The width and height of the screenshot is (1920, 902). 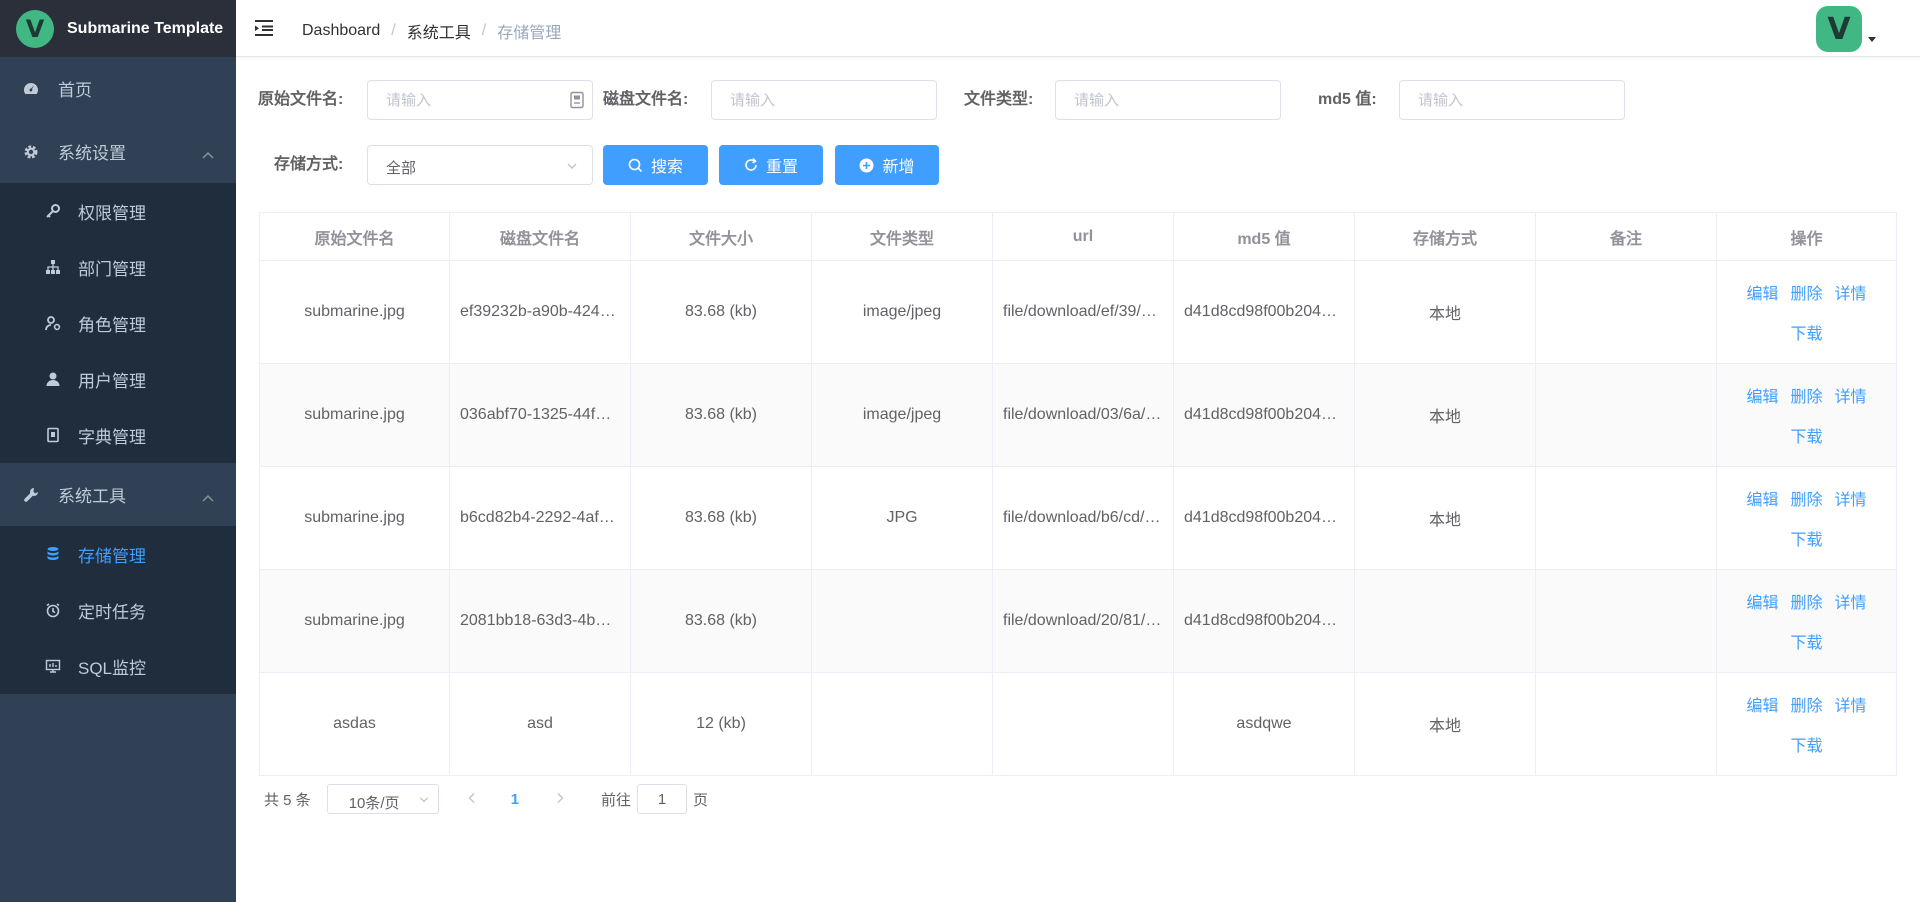 I want to click on cell-url: file/download/b6/cd/b6cd82b4.jpg, so click(x=1083, y=518).